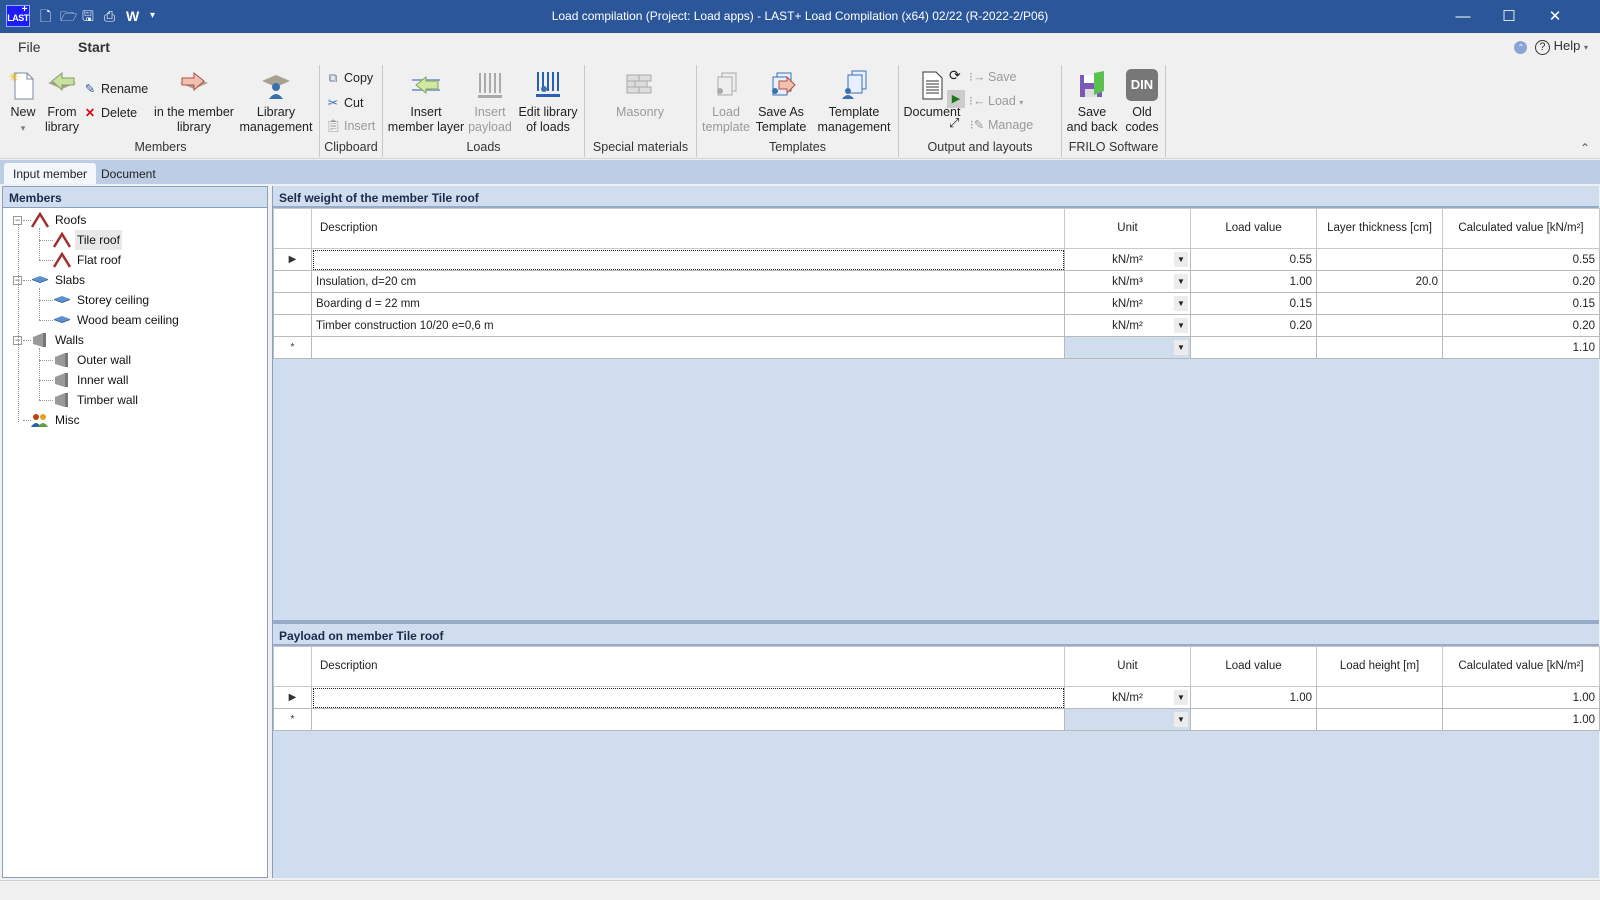  I want to click on tree-node-roofs: − Roofs, so click(135, 220).